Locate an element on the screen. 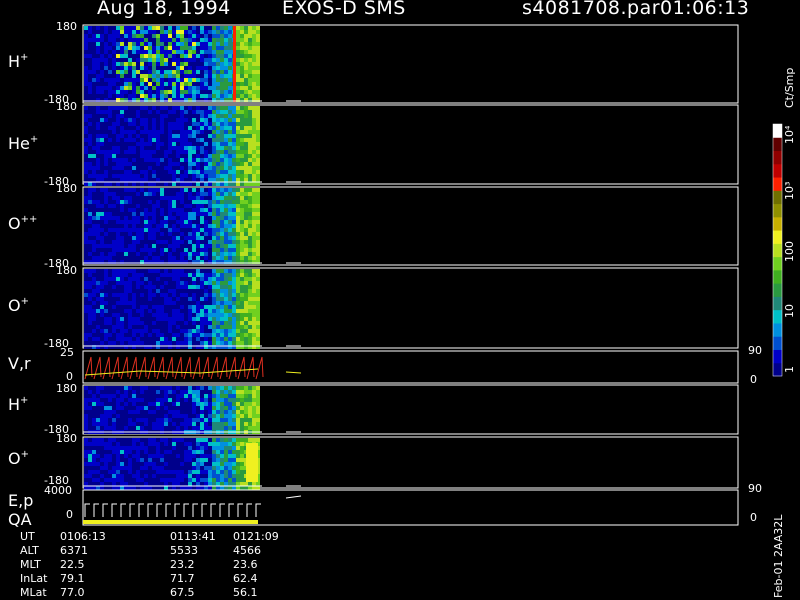 The height and width of the screenshot is (600, 800). panel-label-h-plus-1: H+ is located at coordinates (18, 61).